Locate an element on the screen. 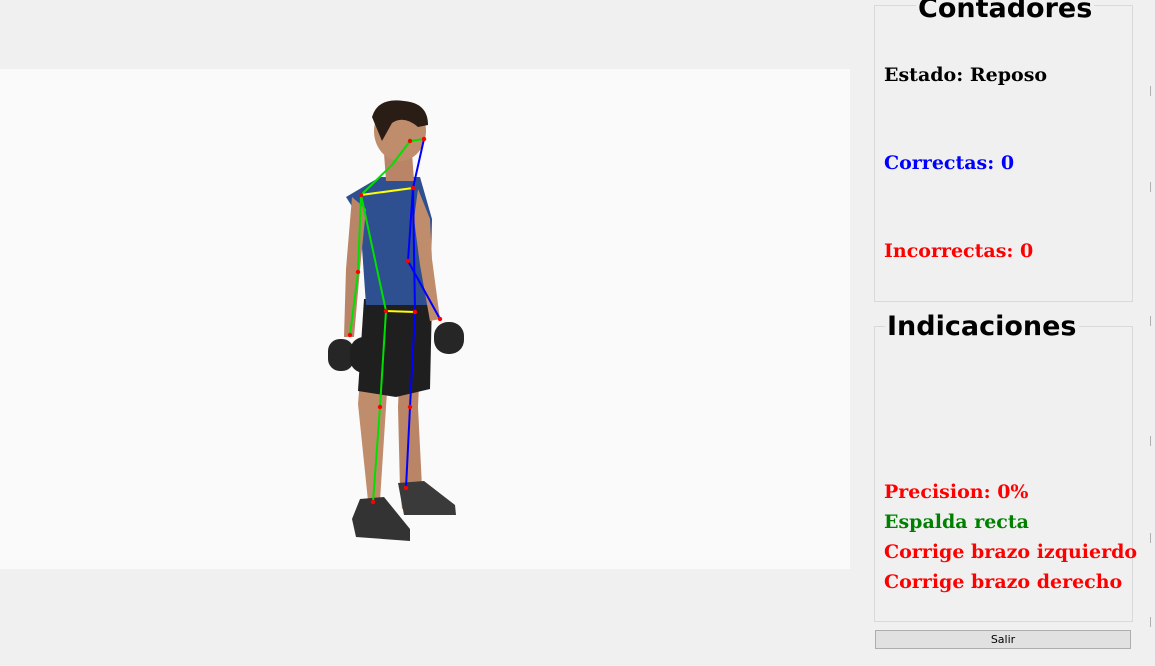 The image size is (1155, 666). joint-right-elbow is located at coordinates (408, 261).